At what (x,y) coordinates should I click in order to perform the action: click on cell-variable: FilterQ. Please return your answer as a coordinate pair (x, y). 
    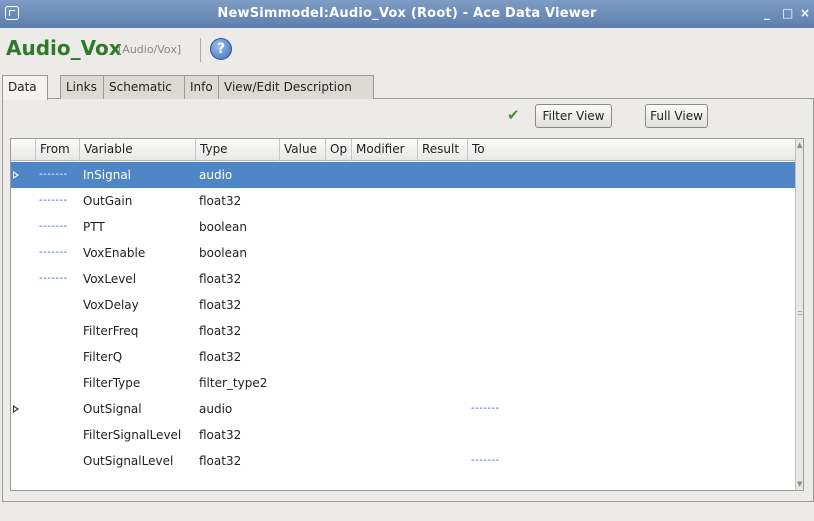
    Looking at the image, I should click on (103, 357).